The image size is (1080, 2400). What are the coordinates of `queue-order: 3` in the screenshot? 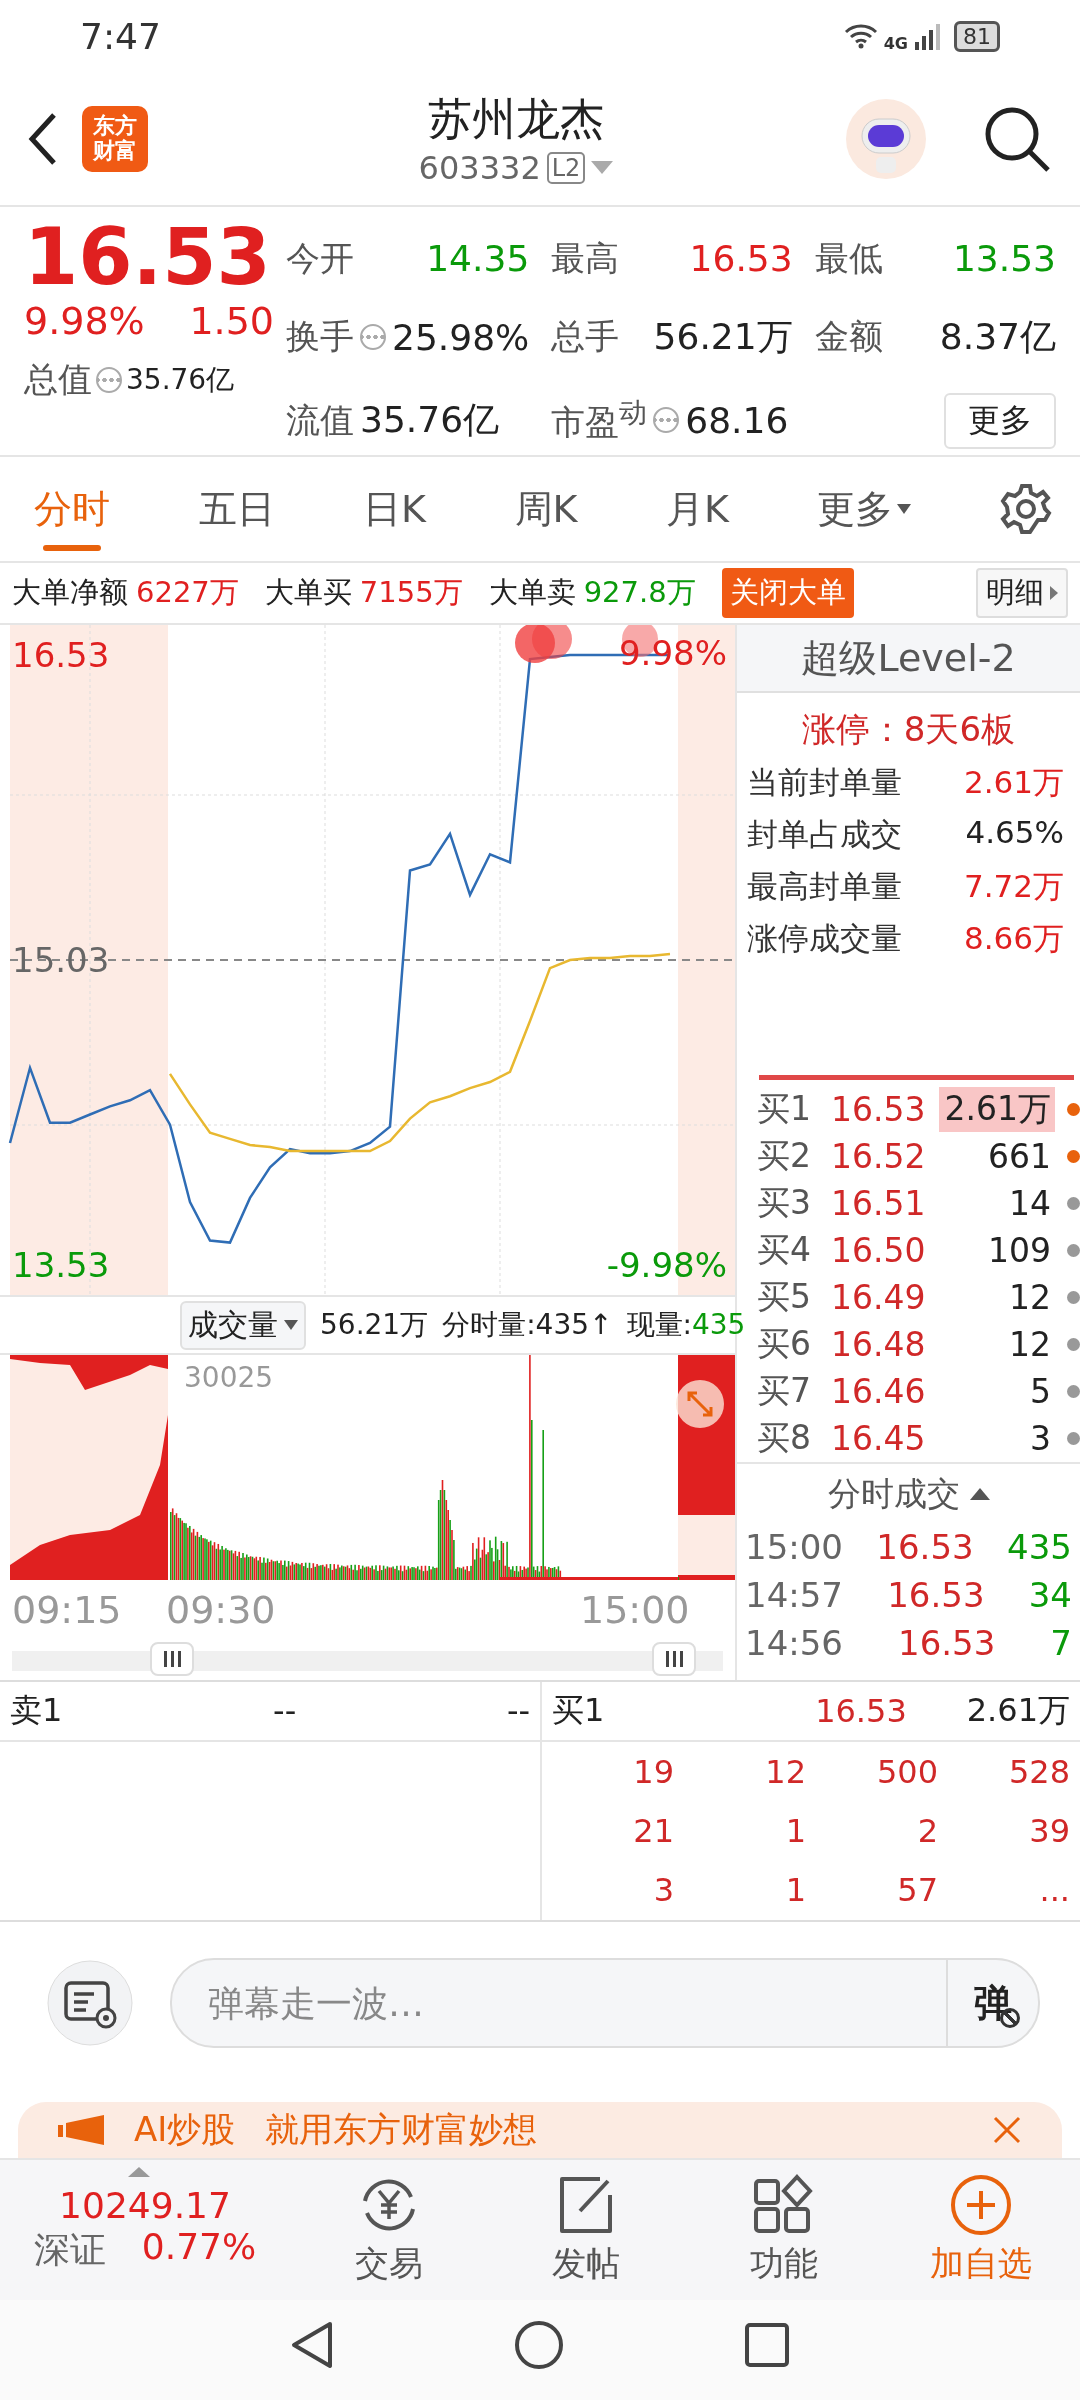 It's located at (663, 1890).